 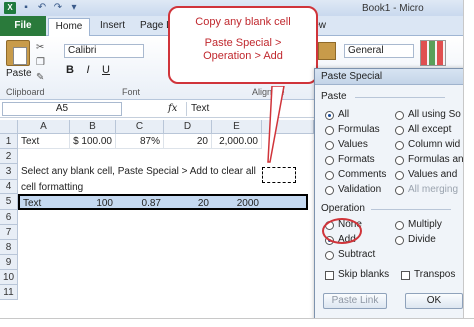 What do you see at coordinates (140, 203) in the screenshot?
I see `cell-c5: 0.87` at bounding box center [140, 203].